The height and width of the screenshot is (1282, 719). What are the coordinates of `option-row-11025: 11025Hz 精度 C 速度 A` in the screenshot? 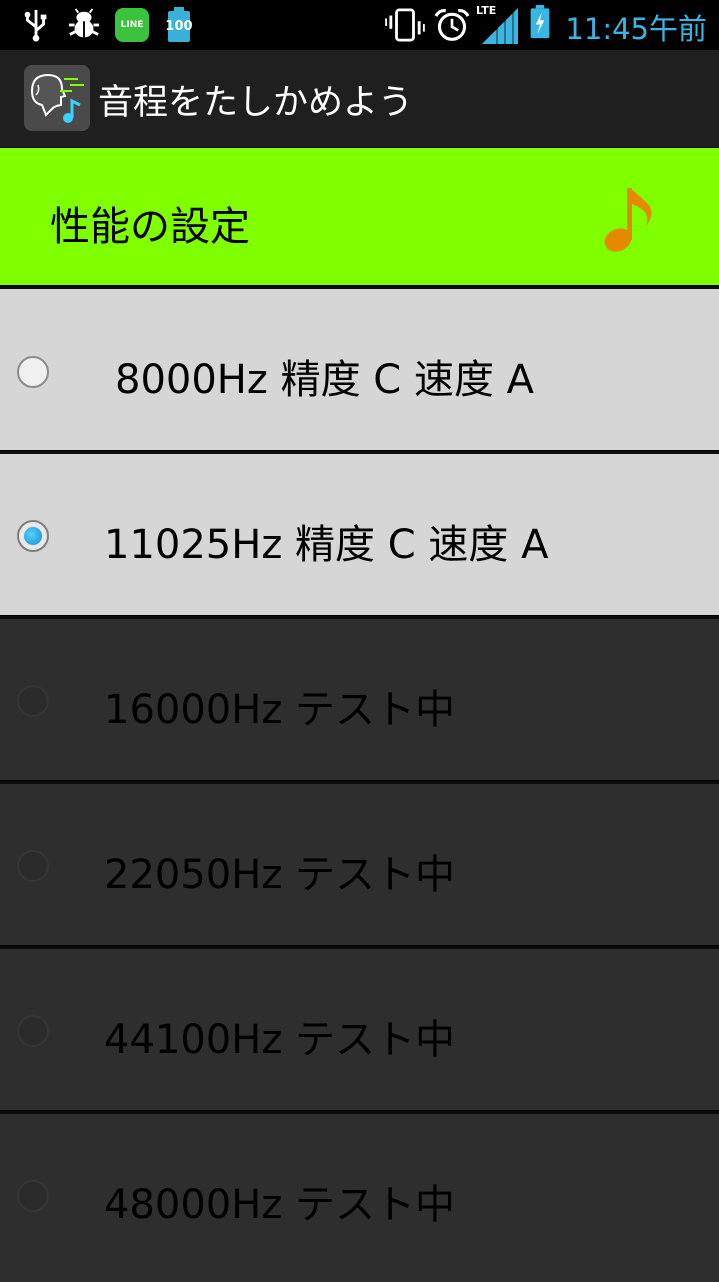 It's located at (359, 533).